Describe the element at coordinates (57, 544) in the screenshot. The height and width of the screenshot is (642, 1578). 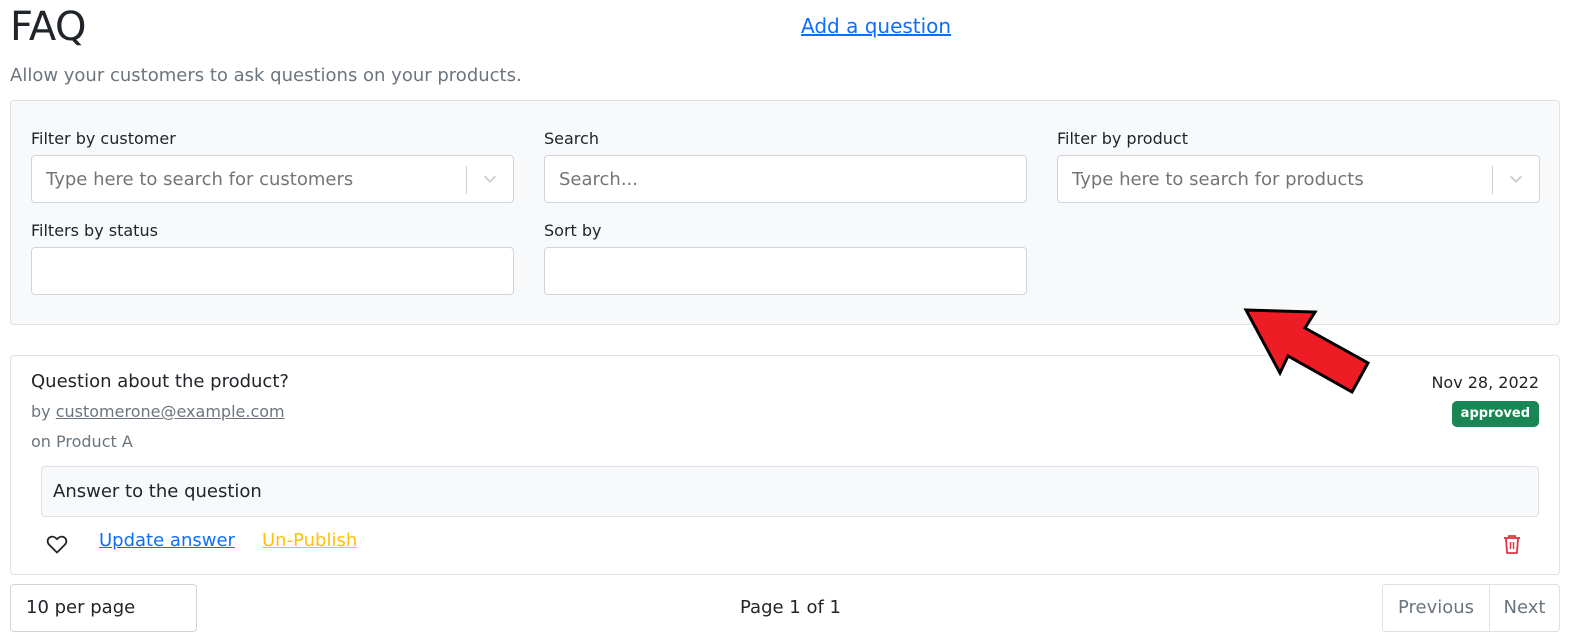
I see `heart-icon` at that location.